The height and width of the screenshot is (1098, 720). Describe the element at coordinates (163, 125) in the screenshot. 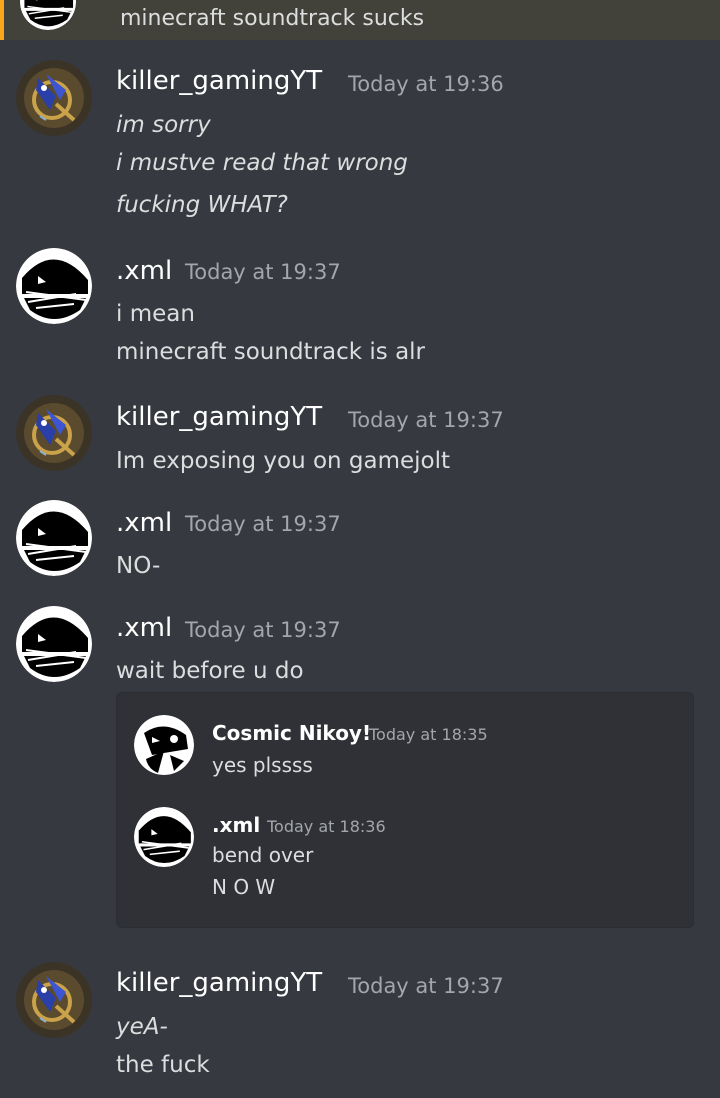

I see `message-line: im sorry` at that location.